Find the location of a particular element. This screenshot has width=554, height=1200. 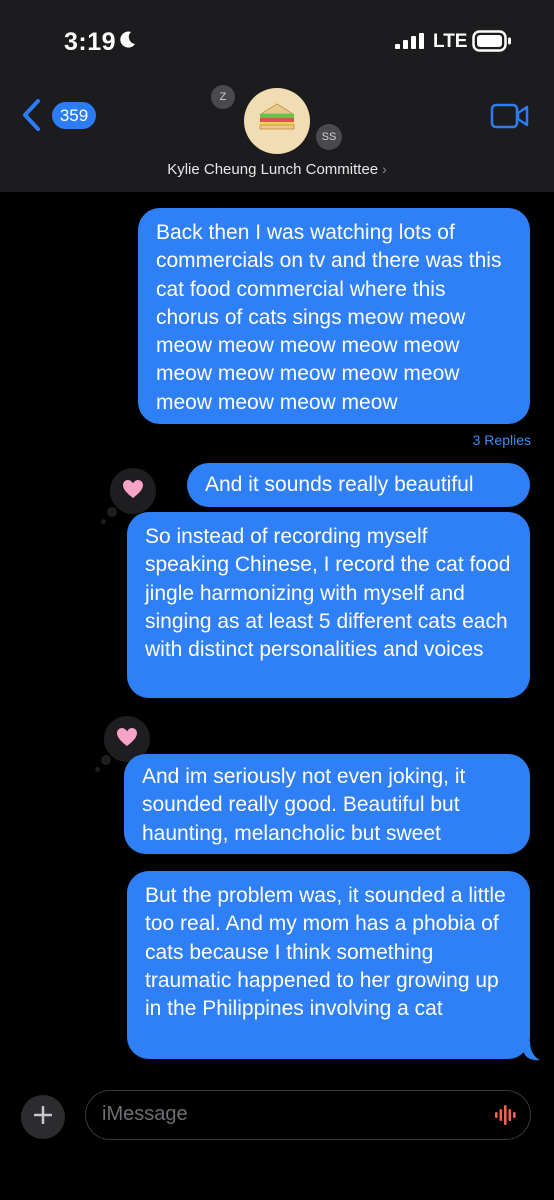

plus-icon is located at coordinates (43, 1117).